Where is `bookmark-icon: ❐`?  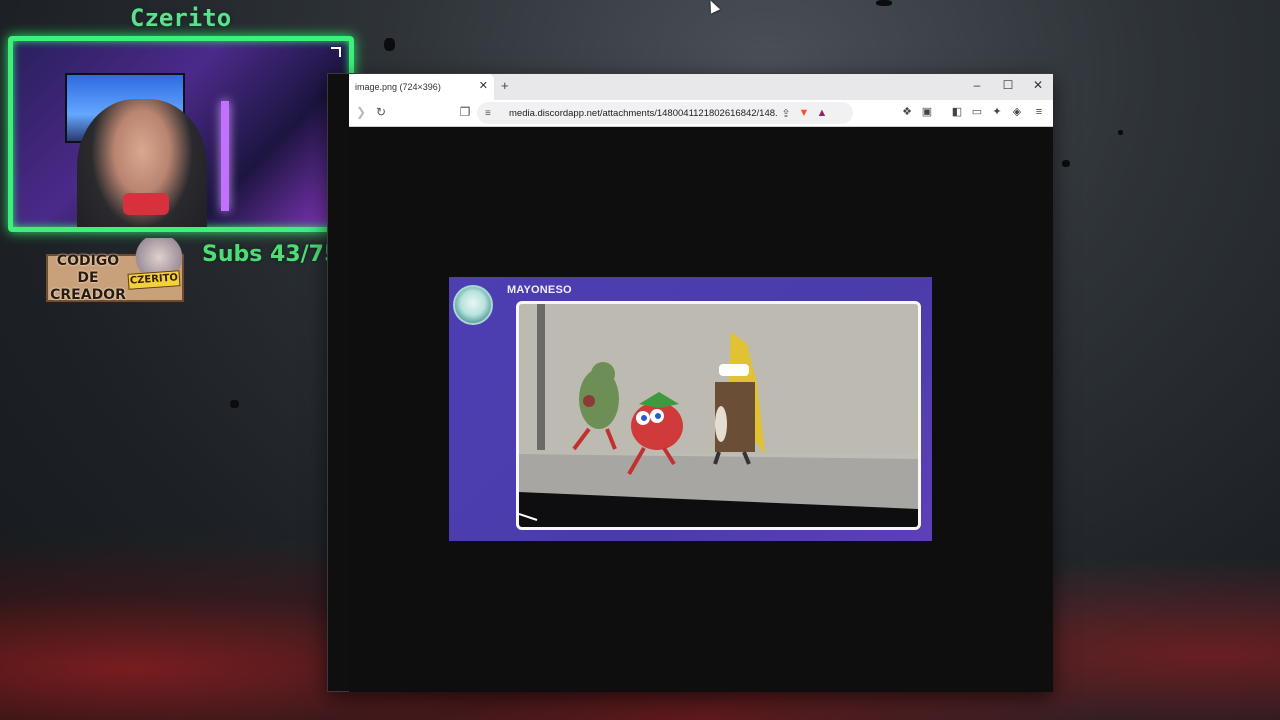
bookmark-icon: ❐ is located at coordinates (465, 112).